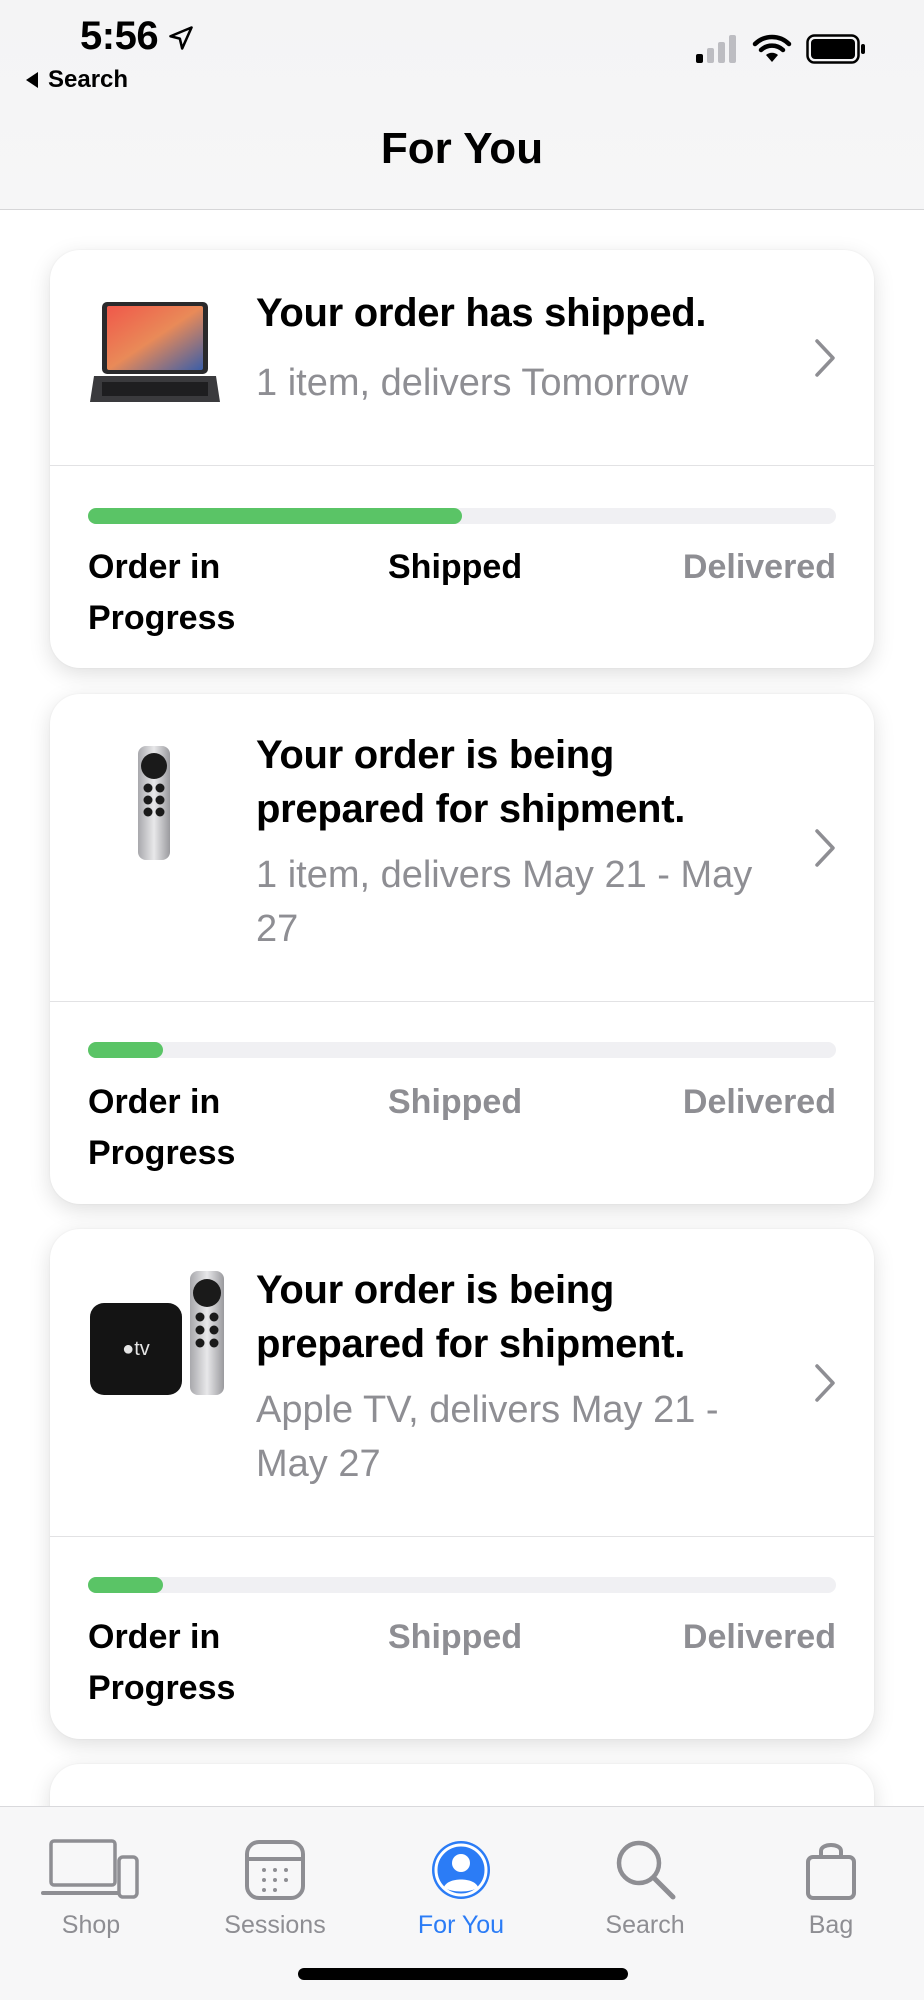 This screenshot has height=2000, width=924. Describe the element at coordinates (181, 38) in the screenshot. I see `location-arrow-icon` at that location.